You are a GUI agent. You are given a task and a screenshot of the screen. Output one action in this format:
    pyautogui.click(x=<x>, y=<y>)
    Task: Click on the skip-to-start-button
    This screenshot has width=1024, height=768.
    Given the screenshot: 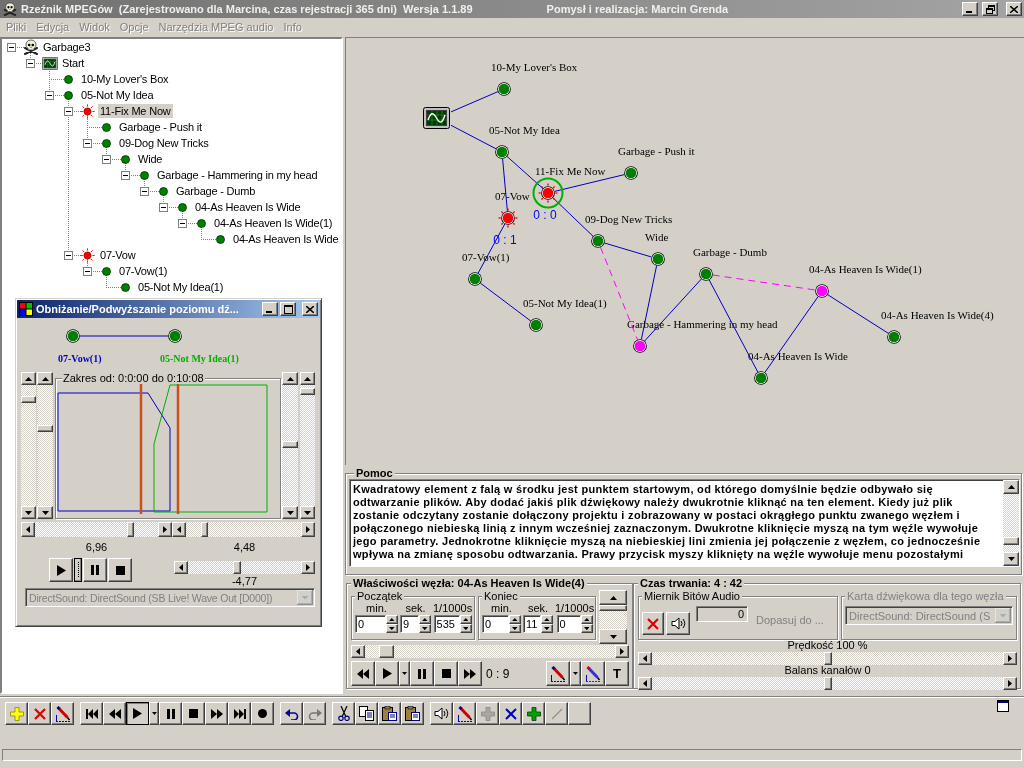 What is the action you would take?
    pyautogui.click(x=91, y=713)
    